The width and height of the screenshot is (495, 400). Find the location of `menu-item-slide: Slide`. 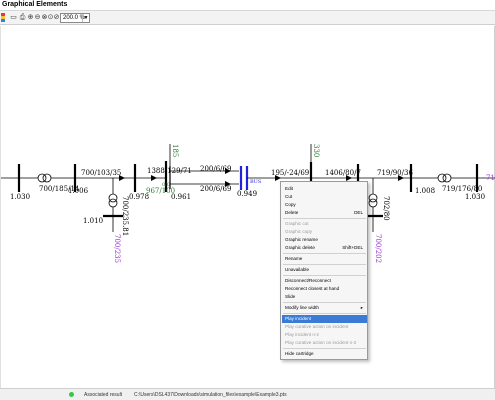

menu-item-slide: Slide is located at coordinates (324, 297).